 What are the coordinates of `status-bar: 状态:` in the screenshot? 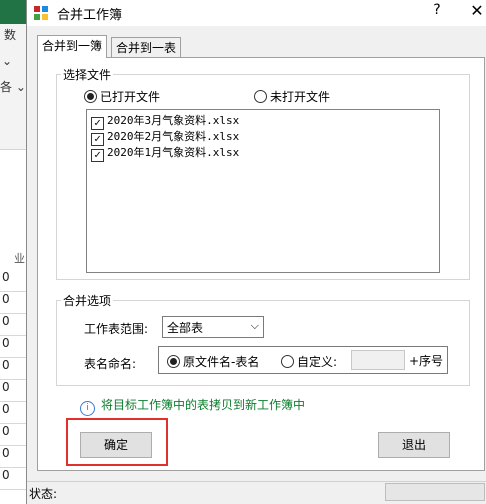 It's located at (256, 492).